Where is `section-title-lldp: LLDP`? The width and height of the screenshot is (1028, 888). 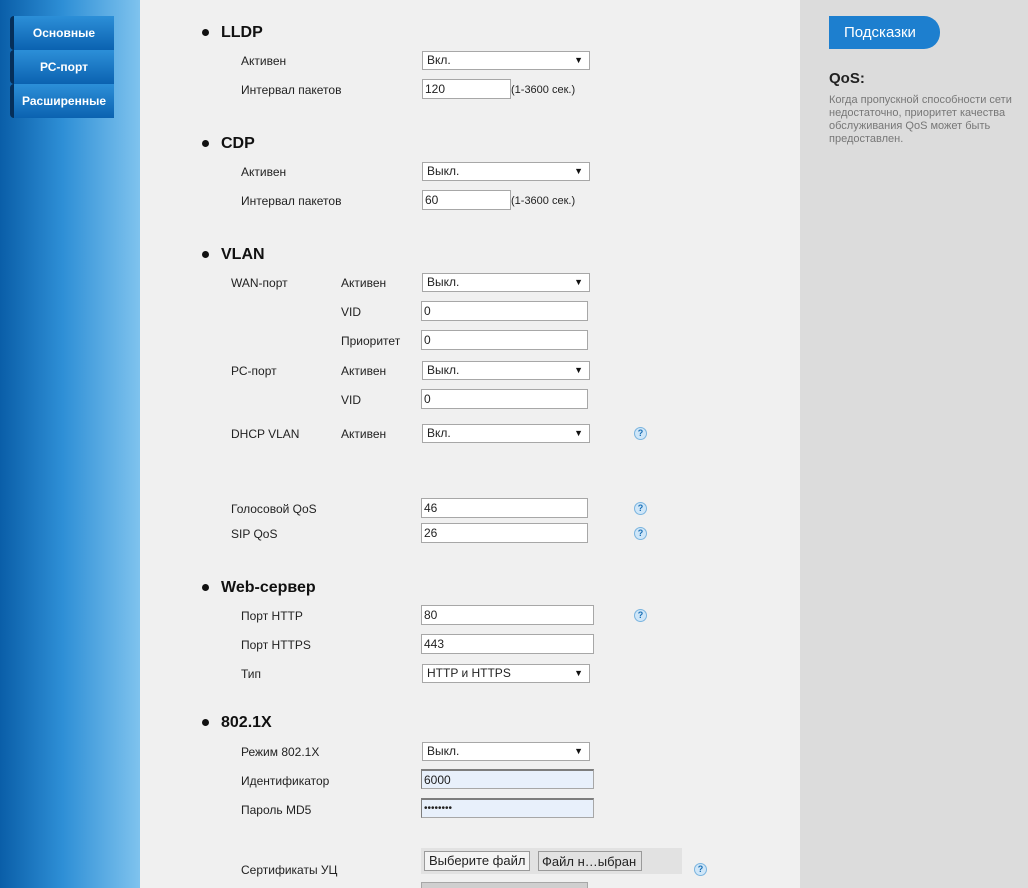
section-title-lldp: LLDP is located at coordinates (242, 32).